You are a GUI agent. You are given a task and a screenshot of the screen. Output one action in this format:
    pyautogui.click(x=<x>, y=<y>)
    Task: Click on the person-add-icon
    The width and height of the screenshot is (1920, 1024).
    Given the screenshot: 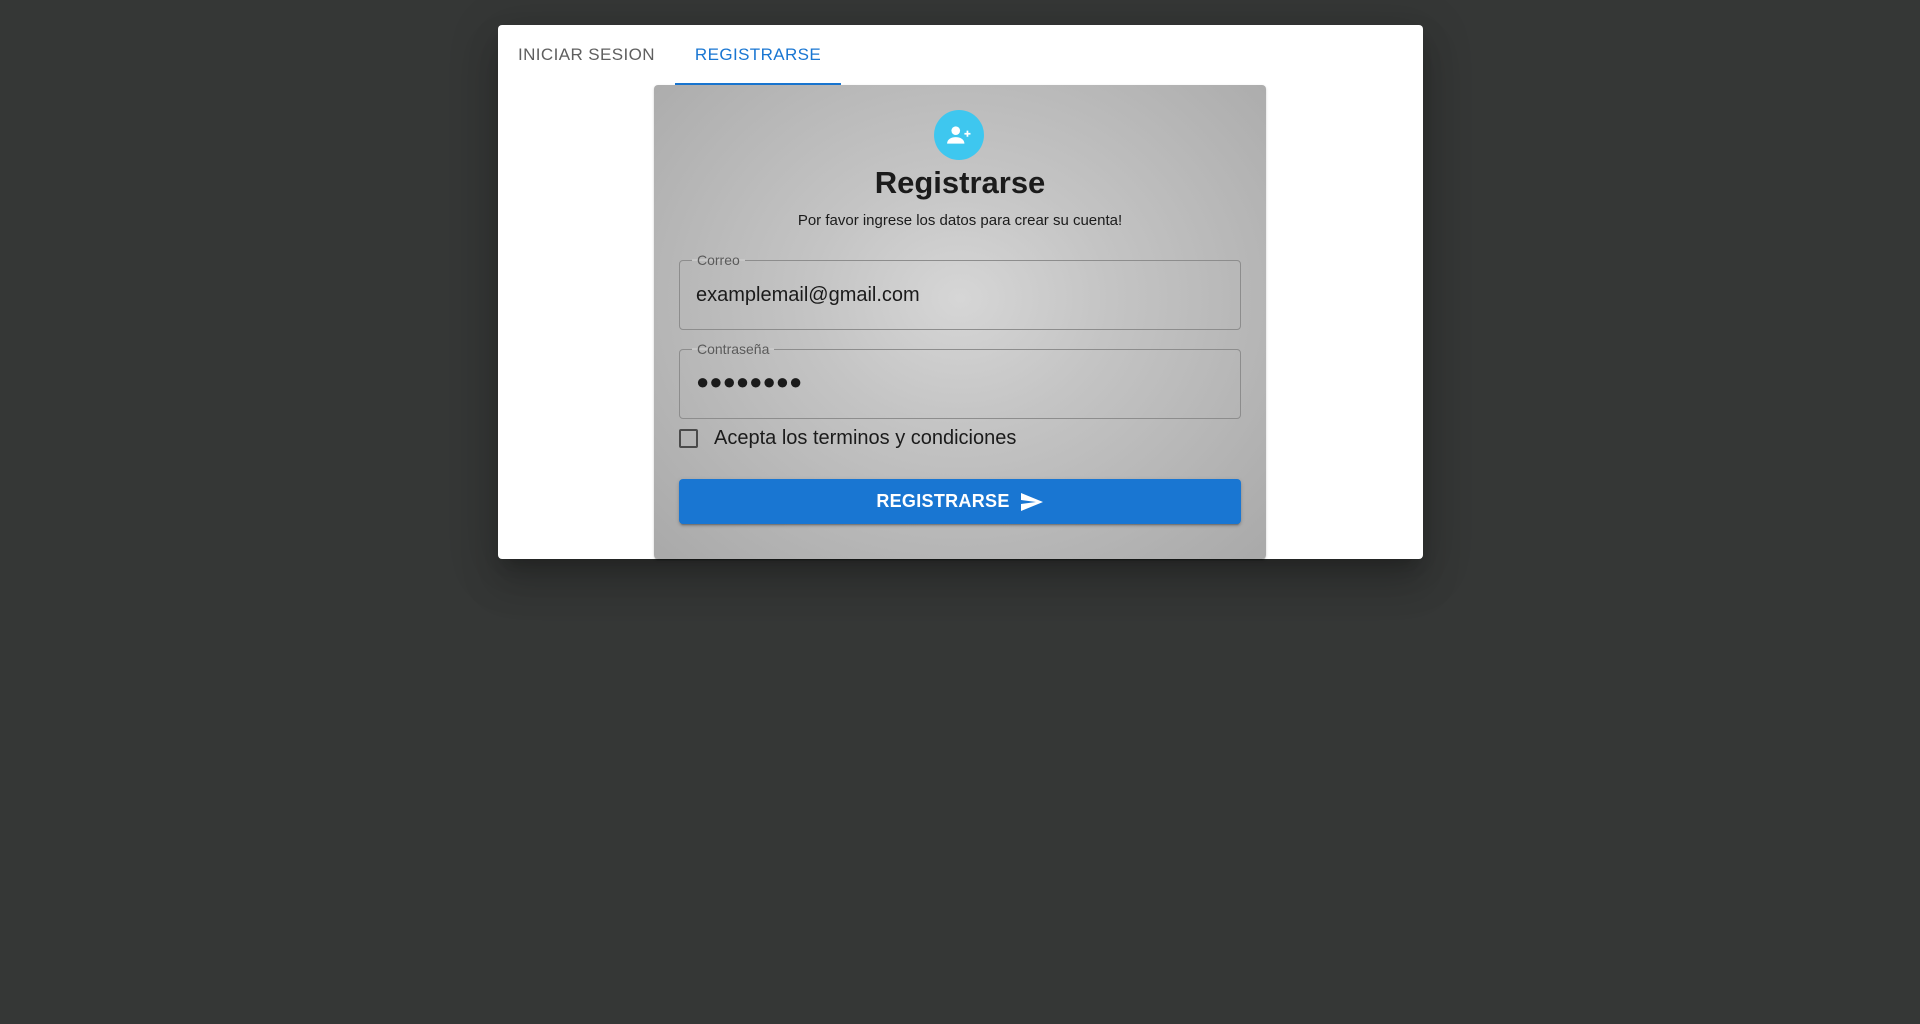 What is the action you would take?
    pyautogui.click(x=959, y=135)
    